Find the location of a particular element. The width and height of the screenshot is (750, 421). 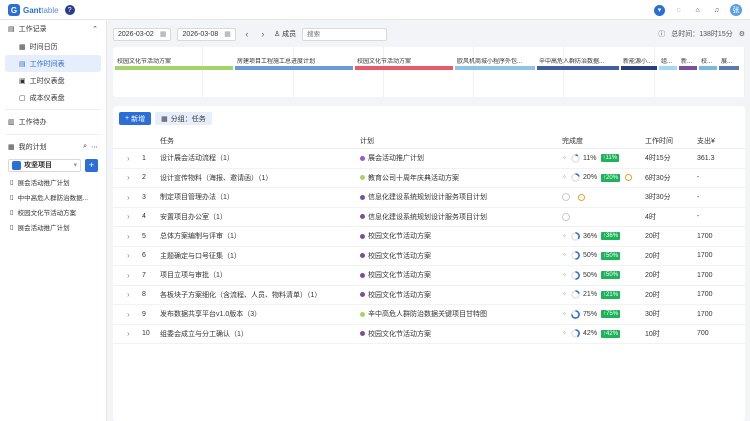

avatar: 张 is located at coordinates (736, 10).